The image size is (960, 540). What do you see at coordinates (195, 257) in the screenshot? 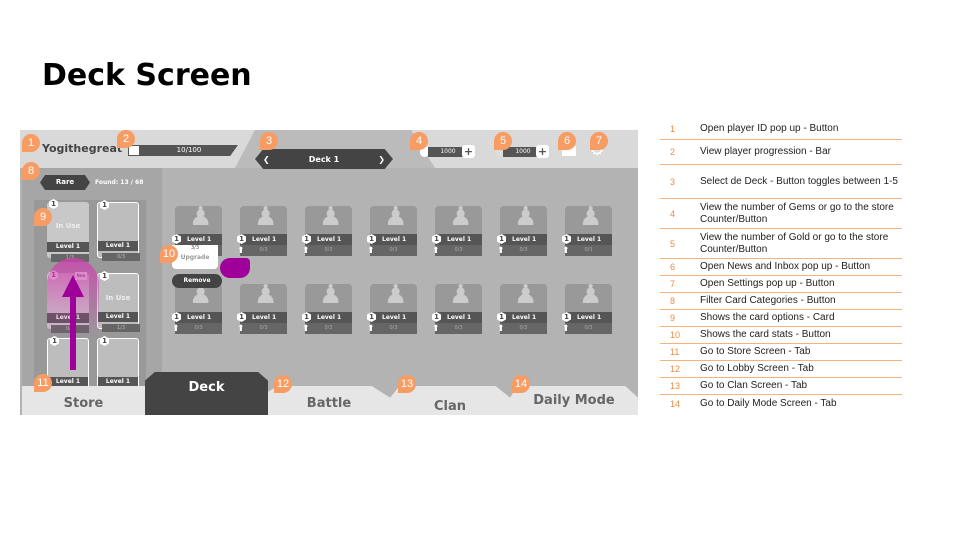
I see `upgrade-button: Upgrade` at bounding box center [195, 257].